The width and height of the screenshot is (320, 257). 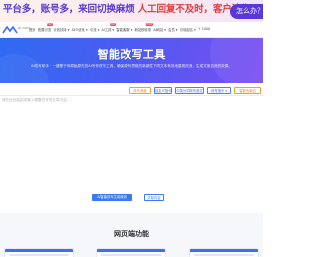 I want to click on nav-item-label: 新站秒收录, so click(x=143, y=30).